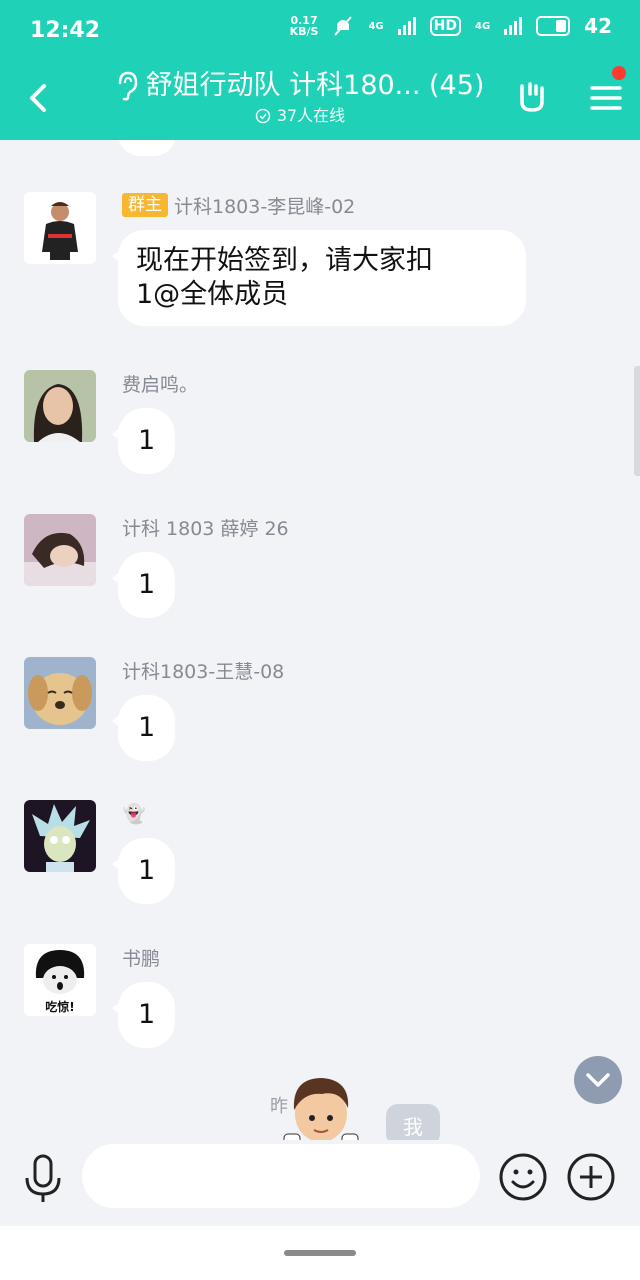  What do you see at coordinates (320, 425) in the screenshot?
I see `message-item: 费启鸣。 1` at bounding box center [320, 425].